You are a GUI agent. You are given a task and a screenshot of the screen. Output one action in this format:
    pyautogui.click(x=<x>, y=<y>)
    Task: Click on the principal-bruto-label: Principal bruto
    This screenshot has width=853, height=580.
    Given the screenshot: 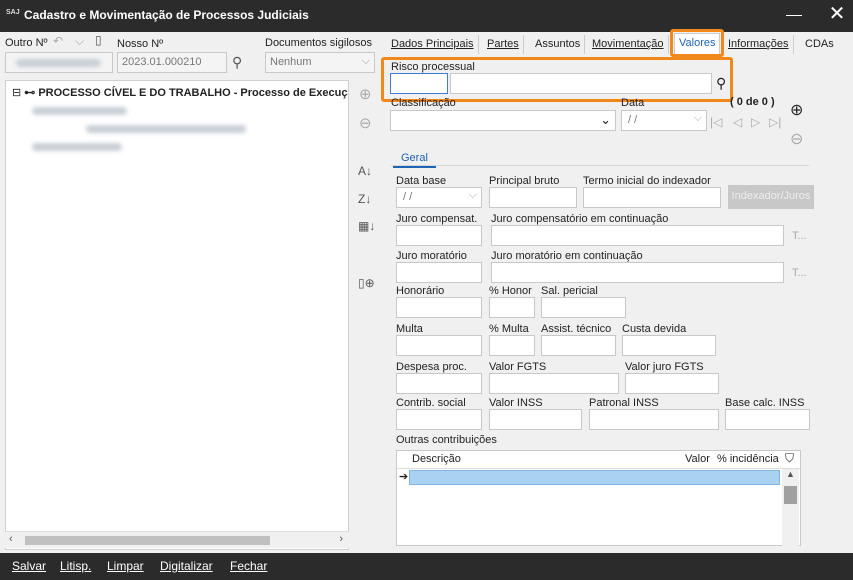 What is the action you would take?
    pyautogui.click(x=524, y=181)
    